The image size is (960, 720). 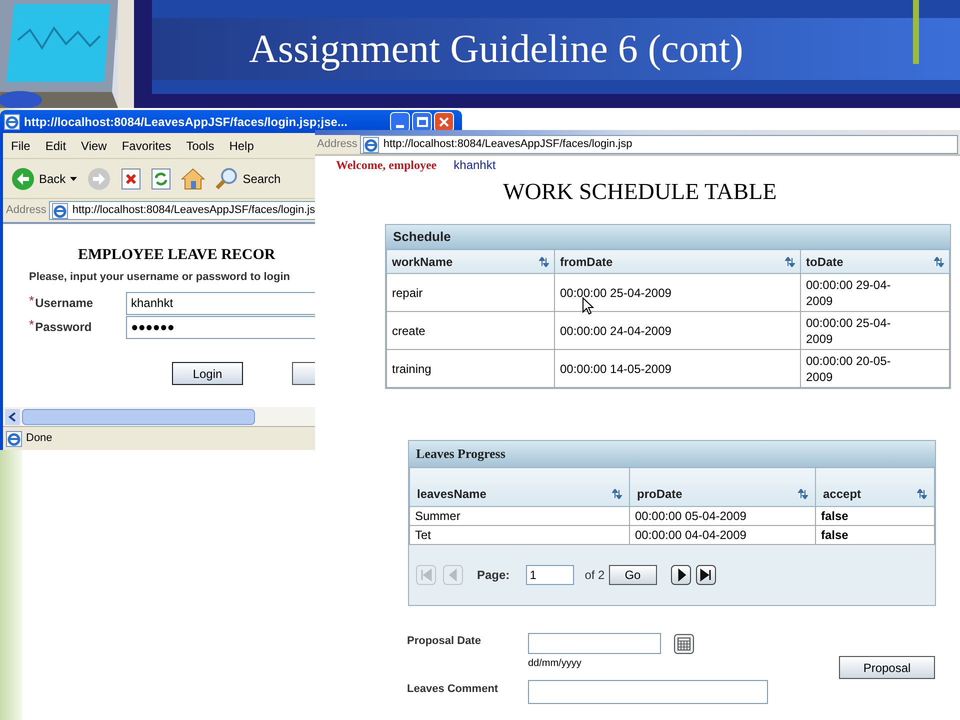 I want to click on stop-icon, so click(x=130, y=179).